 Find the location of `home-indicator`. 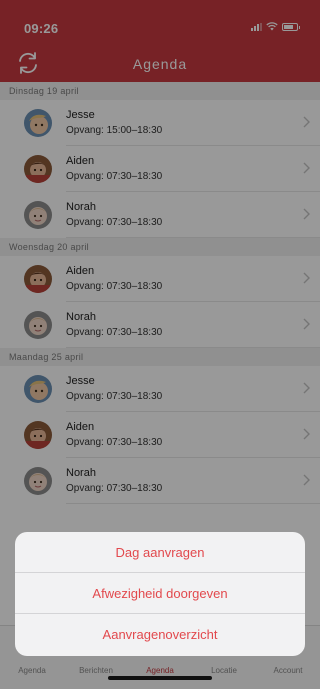

home-indicator is located at coordinates (160, 678).